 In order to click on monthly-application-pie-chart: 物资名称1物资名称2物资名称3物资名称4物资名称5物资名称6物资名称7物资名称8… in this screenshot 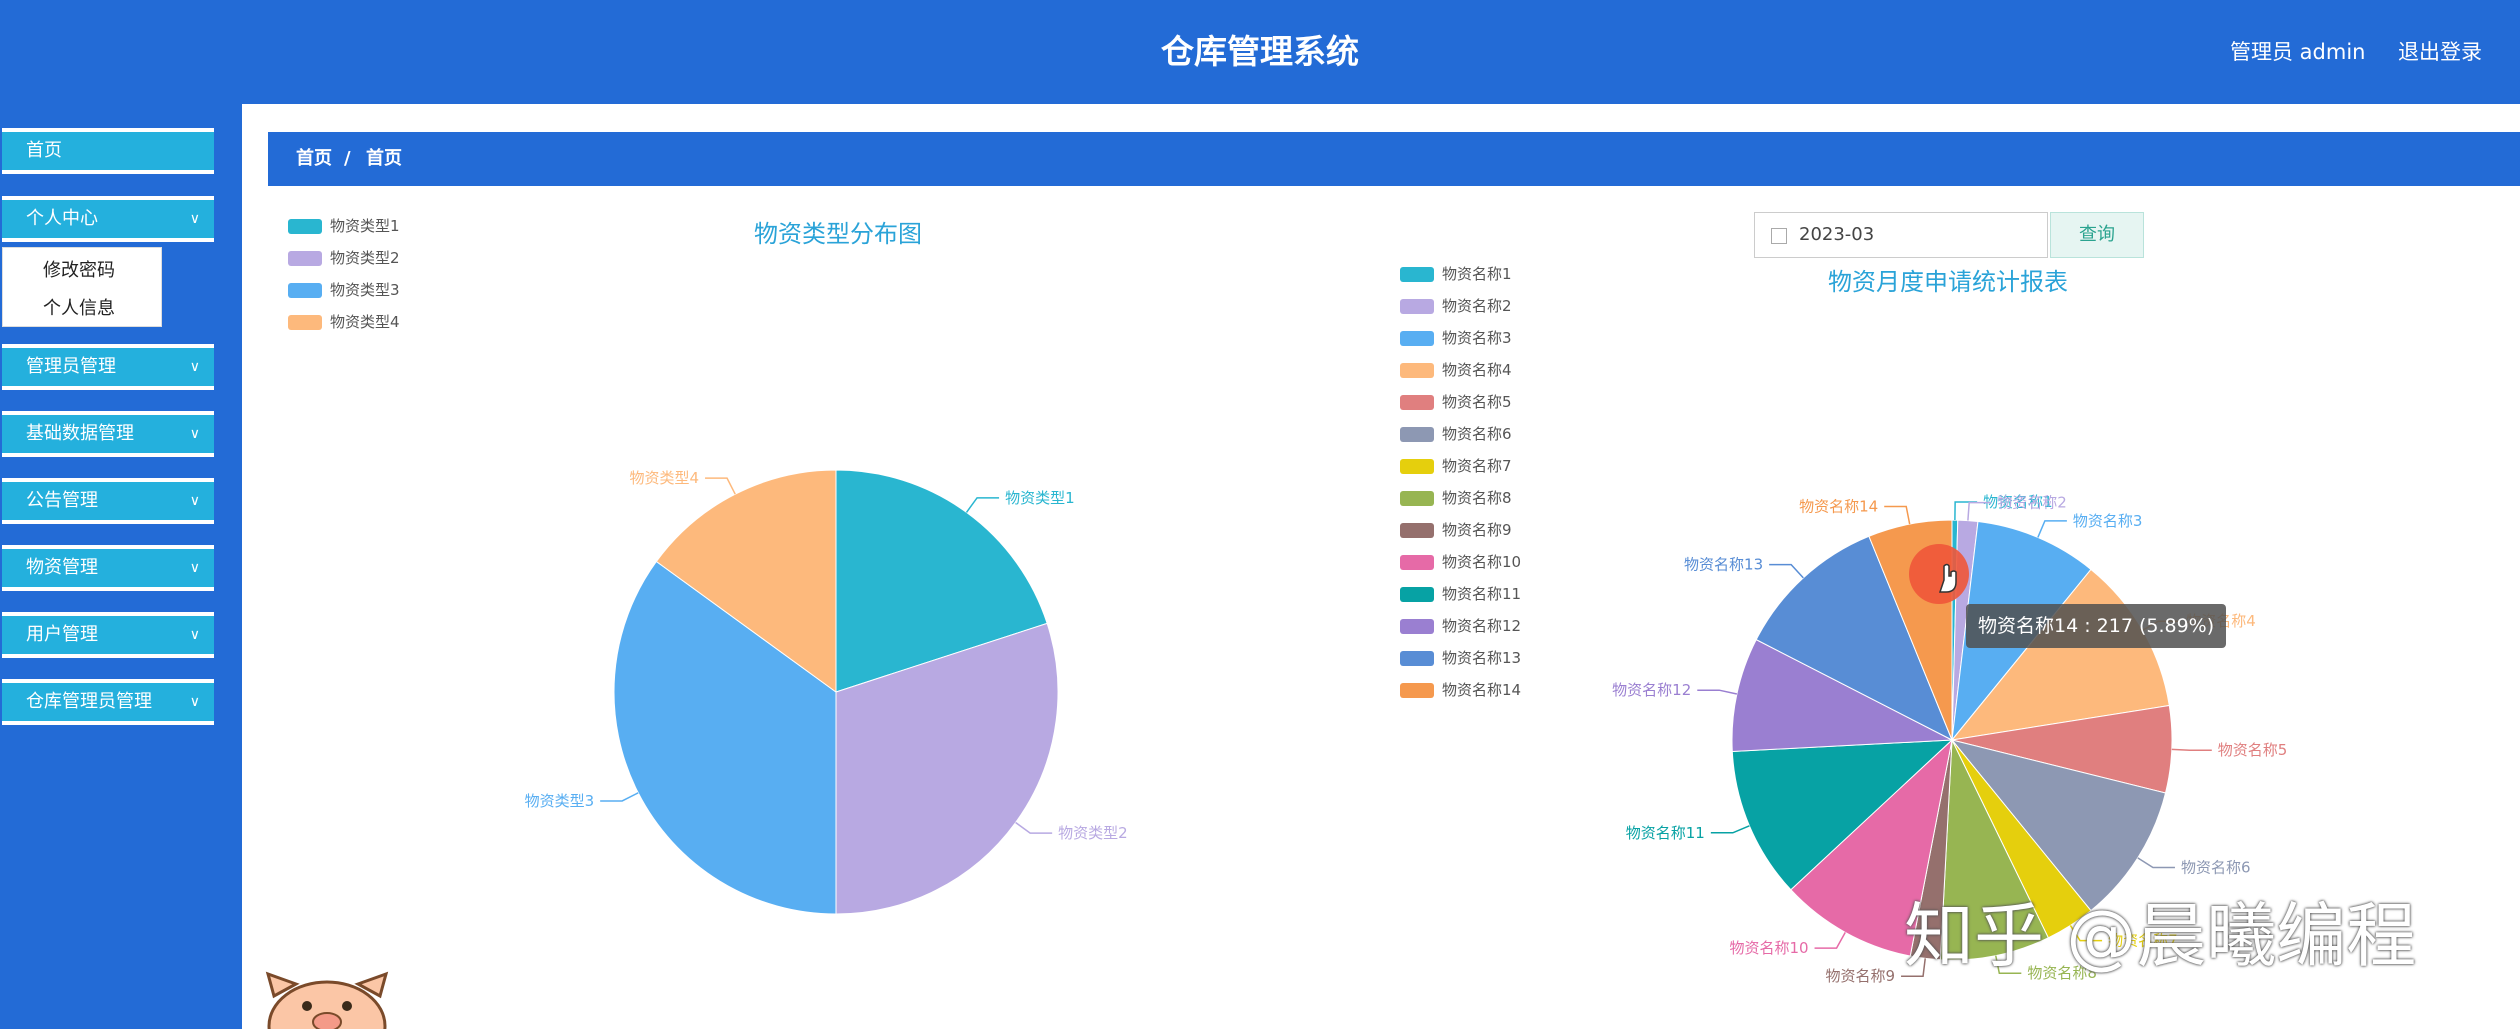, I will do `click(1950, 739)`.